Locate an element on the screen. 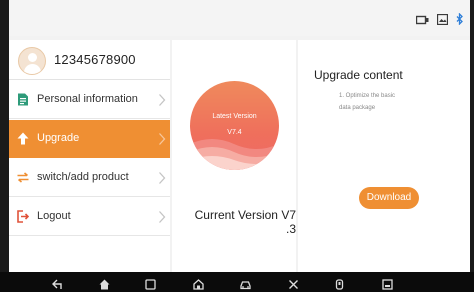 The height and width of the screenshot is (292, 474). vci-icon is located at coordinates (339, 283).